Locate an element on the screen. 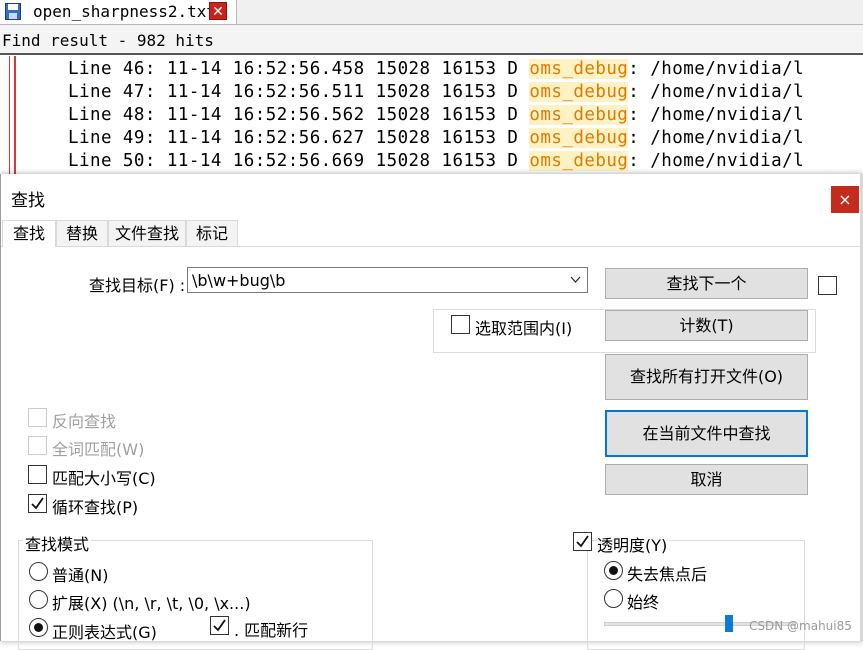  editor-tab-bar: open_sharpness2.txt ✕ is located at coordinates (431, 12).